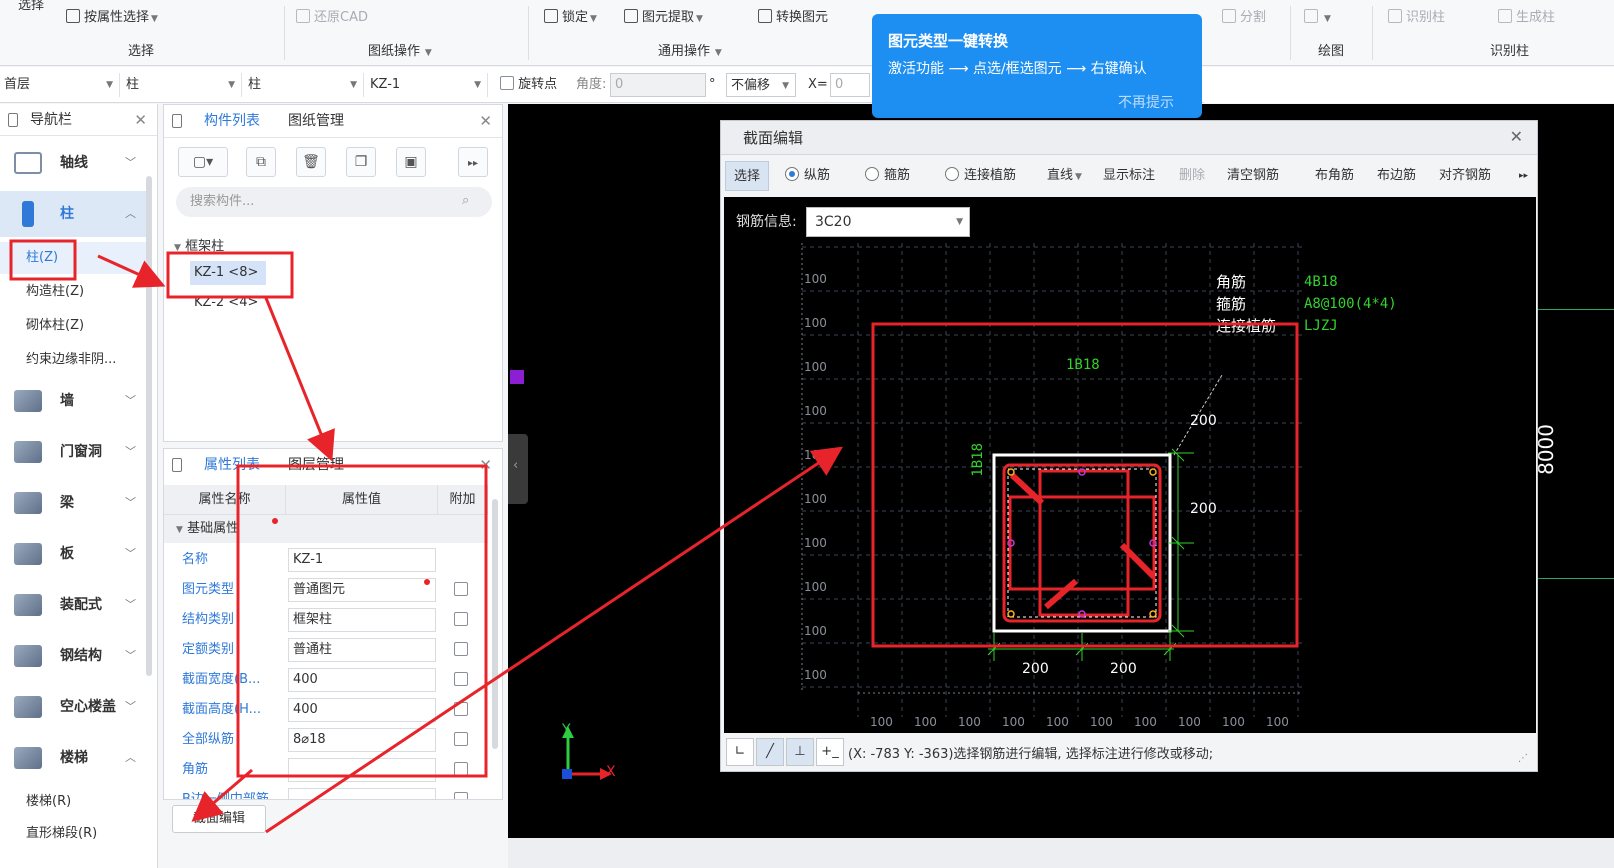 The height and width of the screenshot is (868, 1614). I want to click on section-basic: ▼ 基础属性, so click(326, 529).